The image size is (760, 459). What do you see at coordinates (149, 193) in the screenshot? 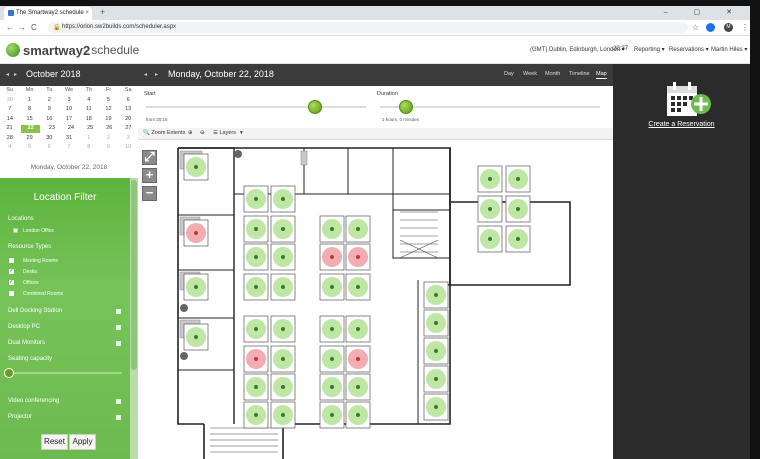
I see `zoom-out-button: −` at bounding box center [149, 193].